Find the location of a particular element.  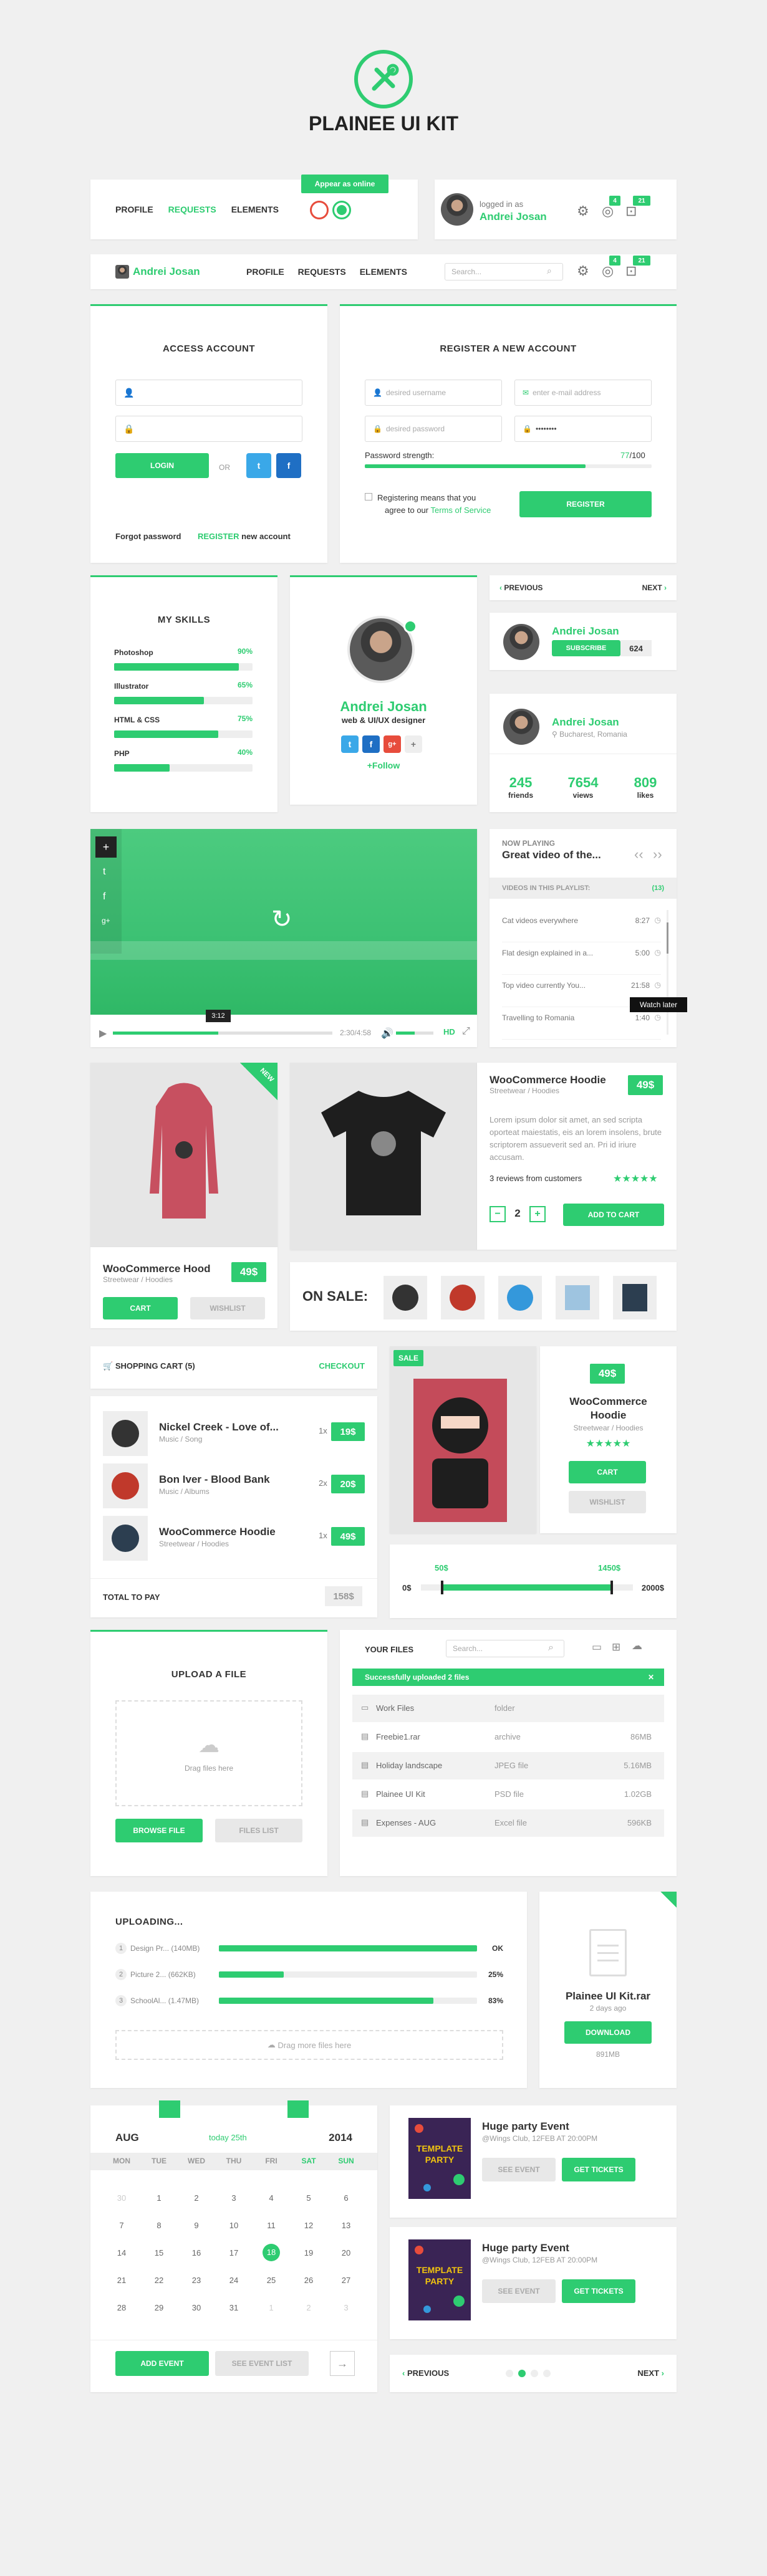

cart-item-qty: 1x is located at coordinates (323, 1430).